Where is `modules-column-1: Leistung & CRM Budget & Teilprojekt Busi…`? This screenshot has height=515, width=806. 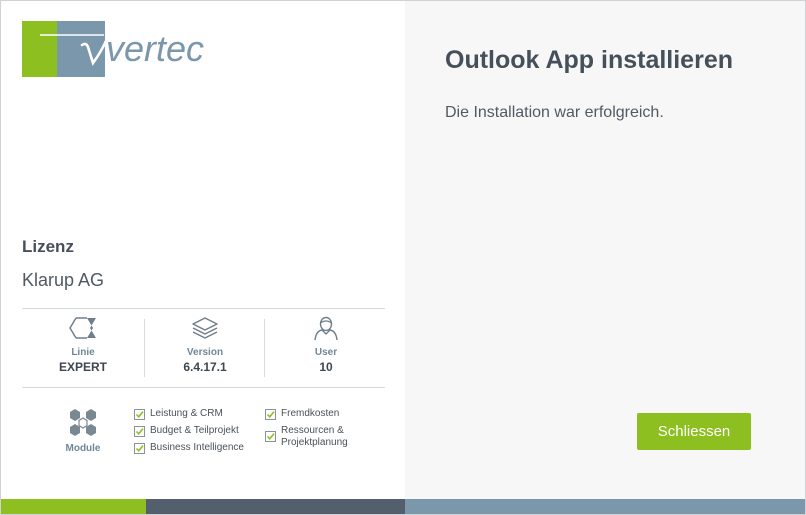
modules-column-1: Leistung & CRM Budget & Teilprojekt Busi… is located at coordinates (189, 433).